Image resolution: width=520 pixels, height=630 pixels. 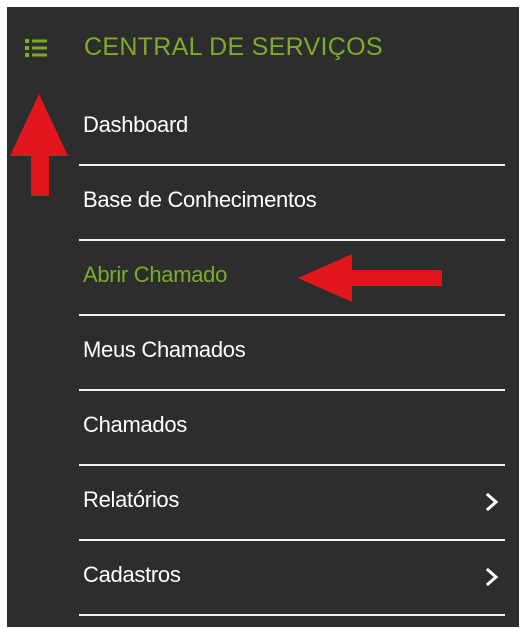 What do you see at coordinates (292, 615) in the screenshot?
I see `menu-divider` at bounding box center [292, 615].